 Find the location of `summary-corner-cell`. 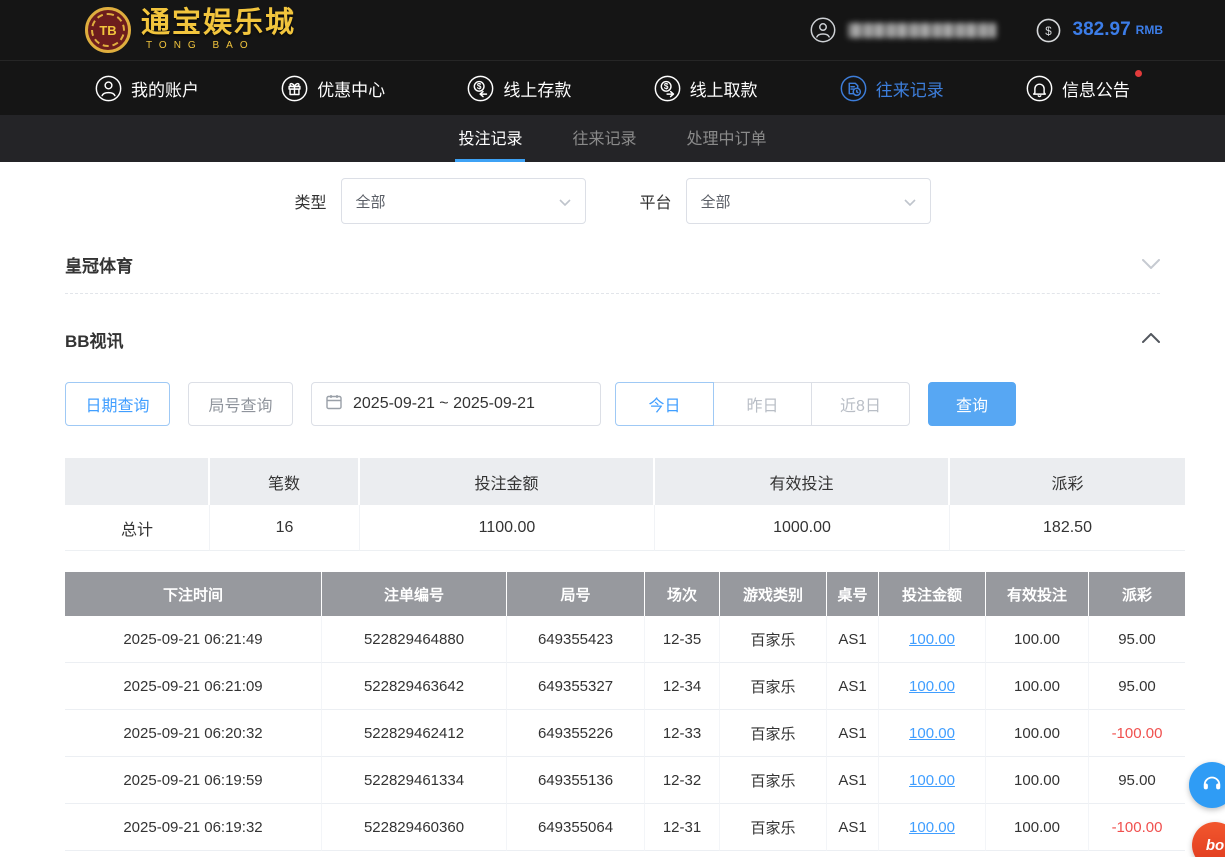

summary-corner-cell is located at coordinates (137, 481).